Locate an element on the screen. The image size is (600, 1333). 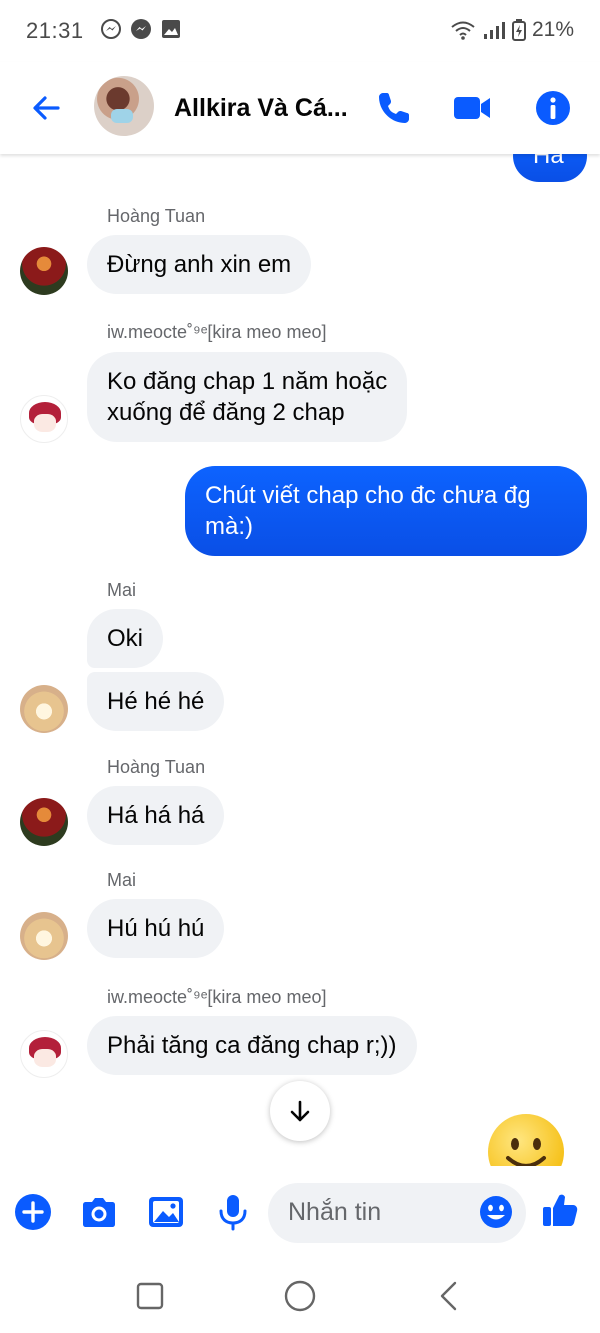
message-composer: Nhắn tin is located at coordinates (300, 1213).